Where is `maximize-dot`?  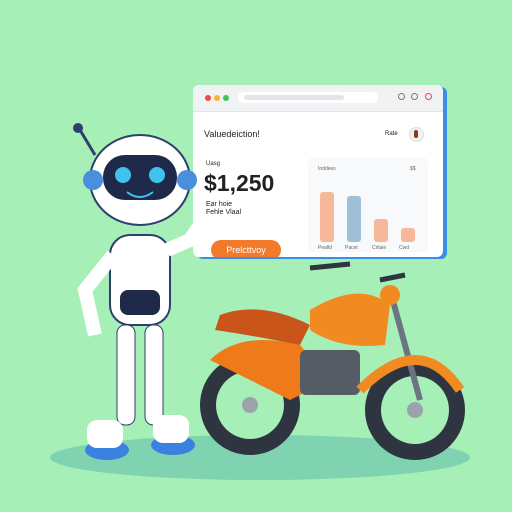 maximize-dot is located at coordinates (226, 98).